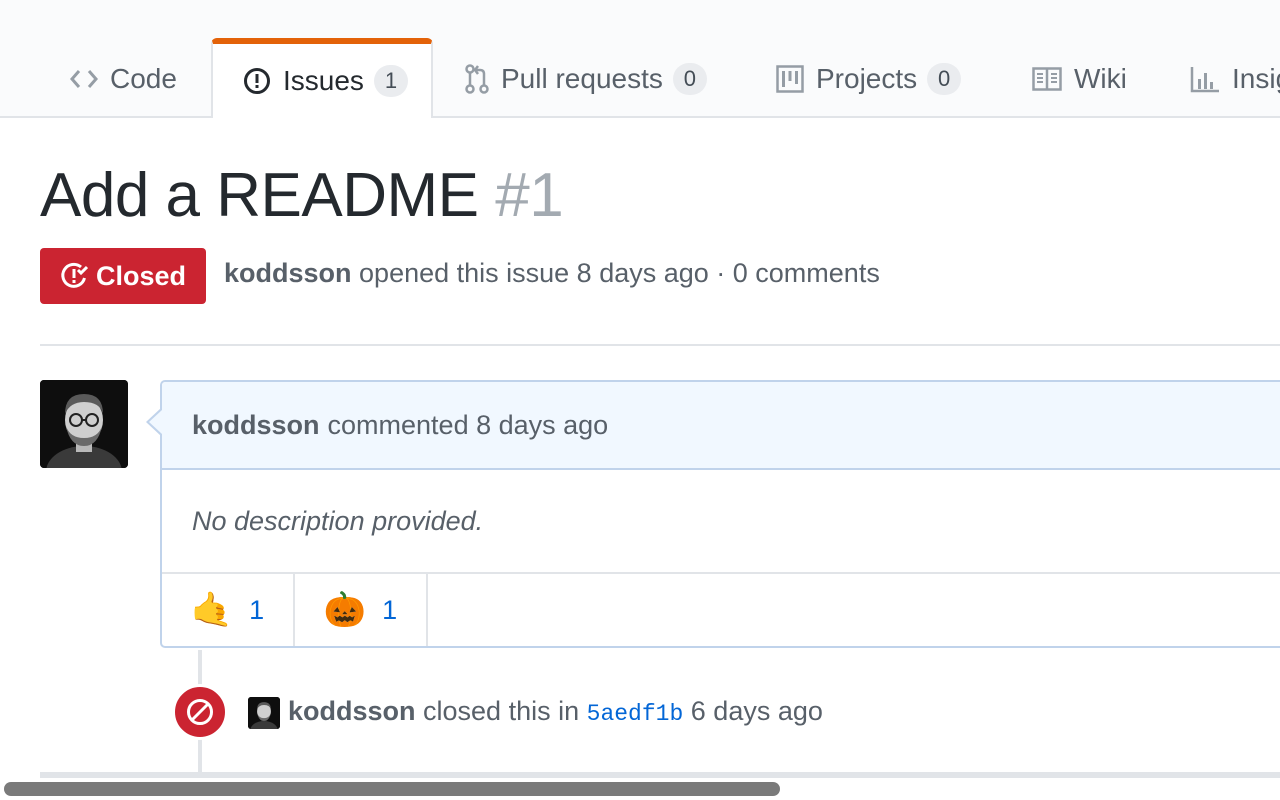 This screenshot has height=800, width=1280. Describe the element at coordinates (259, 195) in the screenshot. I see `issue-title-text: Add a README` at that location.